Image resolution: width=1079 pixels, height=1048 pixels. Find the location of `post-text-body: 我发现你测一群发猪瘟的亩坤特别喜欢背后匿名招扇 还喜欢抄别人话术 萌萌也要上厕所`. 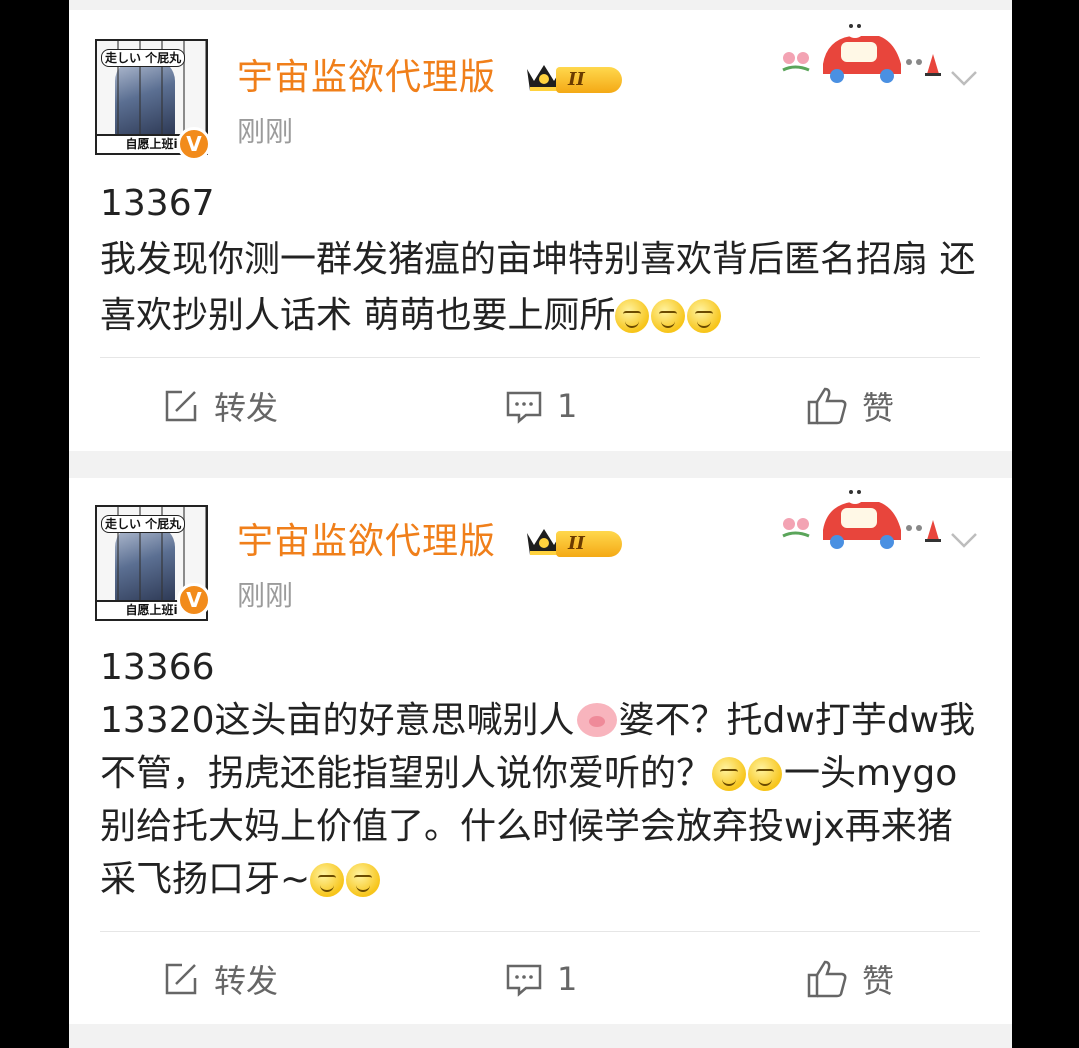

post-text-body: 我发现你测一群发猪瘟的亩坤特别喜欢背后匿名招扇 还喜欢抄别人话术 萌萌也要上厕所 is located at coordinates (538, 287).